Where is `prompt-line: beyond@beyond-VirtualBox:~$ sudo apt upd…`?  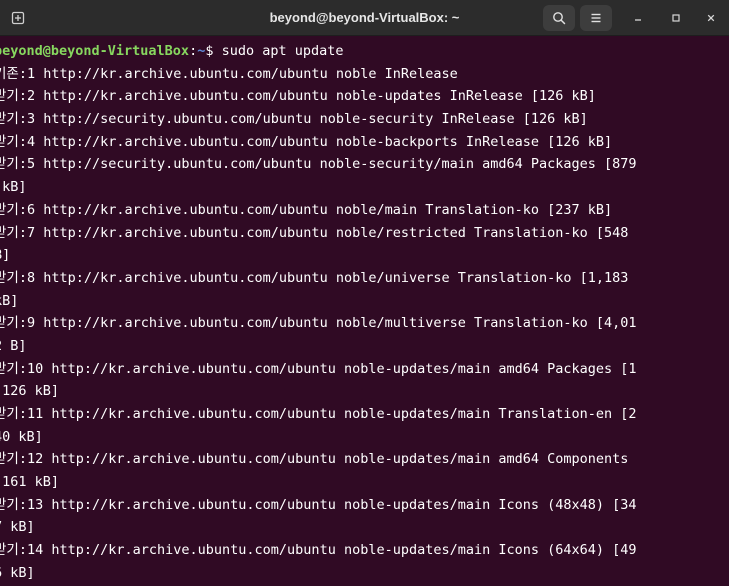 prompt-line: beyond@beyond-VirtualBox:~$ sudo apt upd… is located at coordinates (364, 51).